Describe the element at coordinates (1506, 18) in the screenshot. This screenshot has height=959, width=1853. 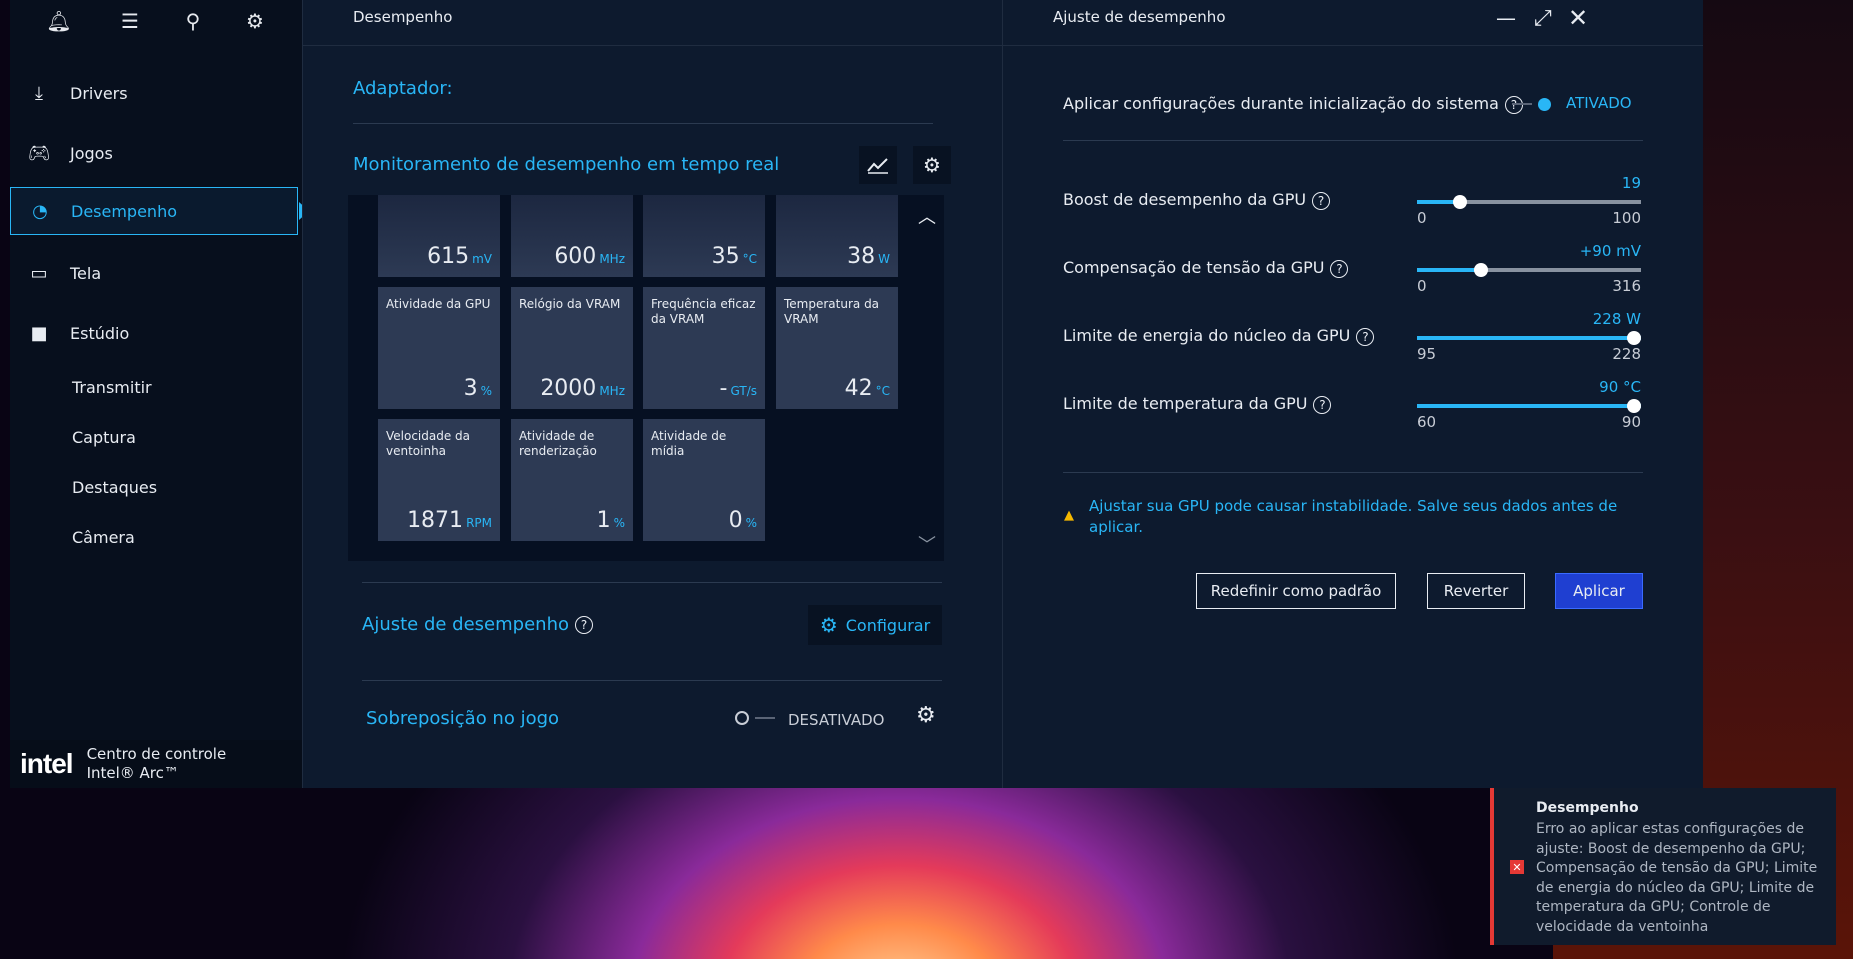
I see `minimize-icon: —` at that location.